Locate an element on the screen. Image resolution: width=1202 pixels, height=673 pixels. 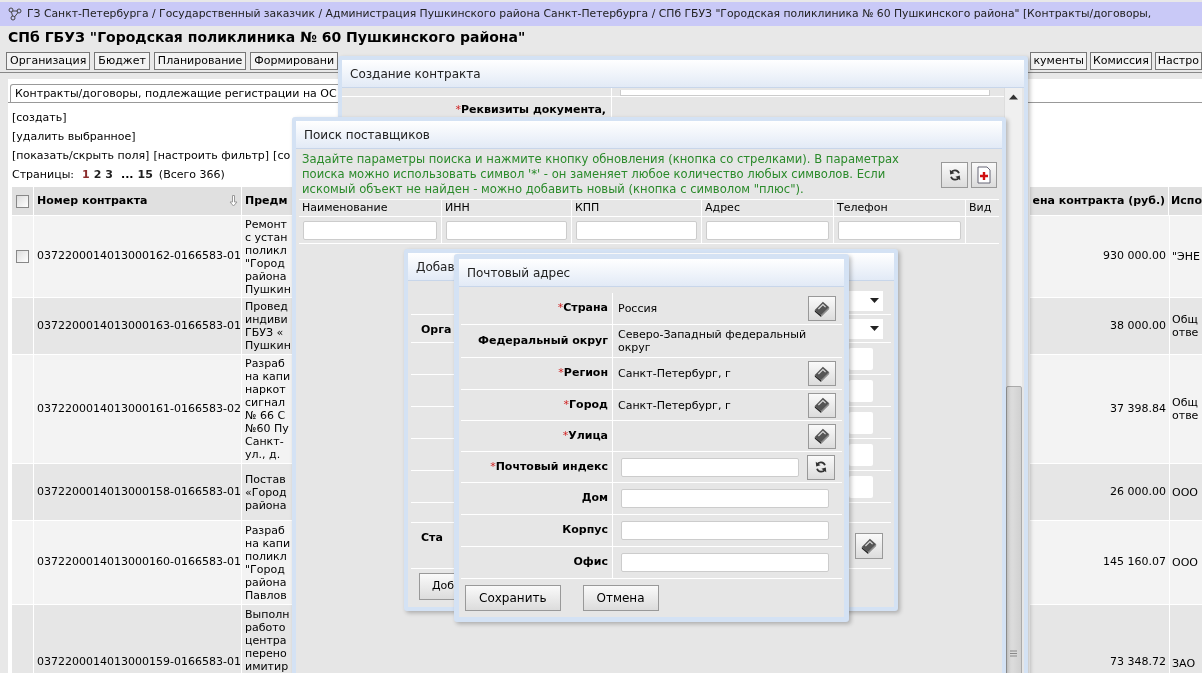
table-cell-text: Разраб is located at coordinates (265, 530).